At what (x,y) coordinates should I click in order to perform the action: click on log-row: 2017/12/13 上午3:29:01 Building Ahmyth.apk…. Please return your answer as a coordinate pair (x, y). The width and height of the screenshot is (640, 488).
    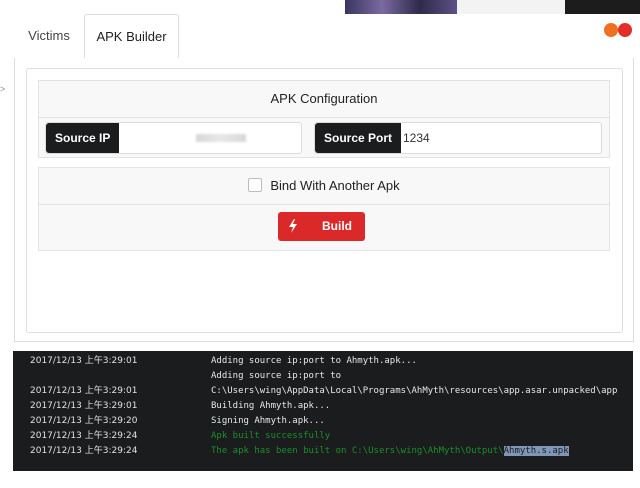
    Looking at the image, I should click on (323, 406).